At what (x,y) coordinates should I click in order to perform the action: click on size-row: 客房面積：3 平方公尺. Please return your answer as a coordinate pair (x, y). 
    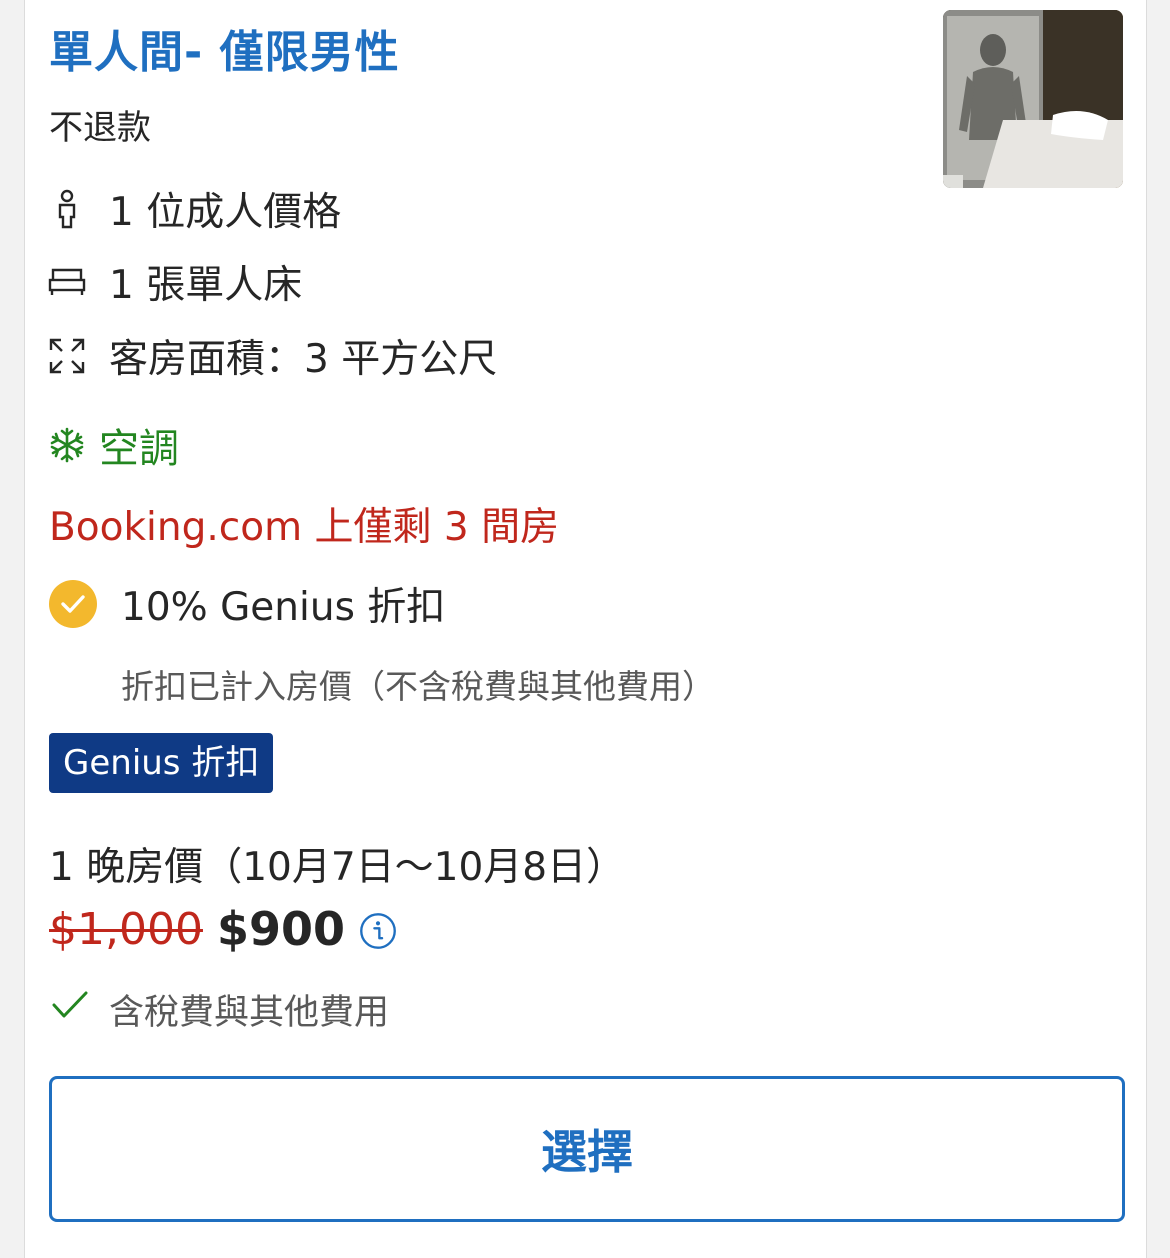
    Looking at the image, I should click on (272, 356).